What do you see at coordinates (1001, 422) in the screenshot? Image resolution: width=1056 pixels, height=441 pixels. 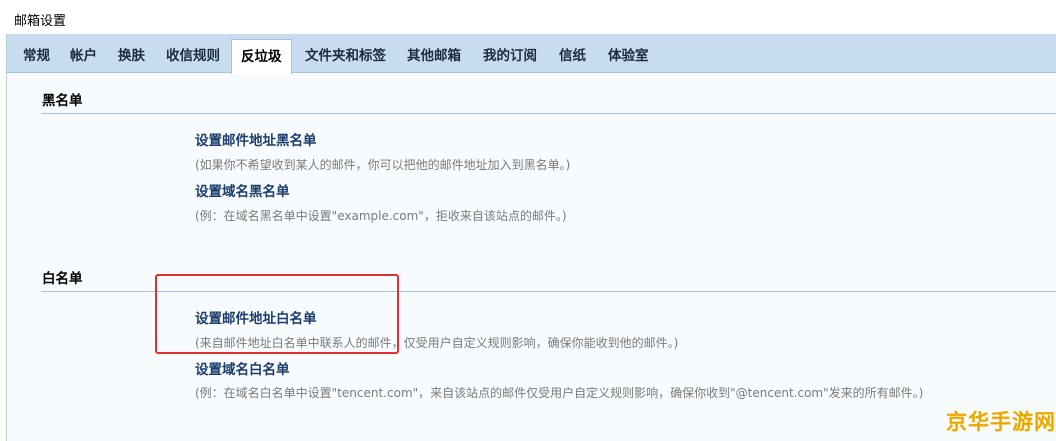 I see `site-watermark: 京华手游网` at bounding box center [1001, 422].